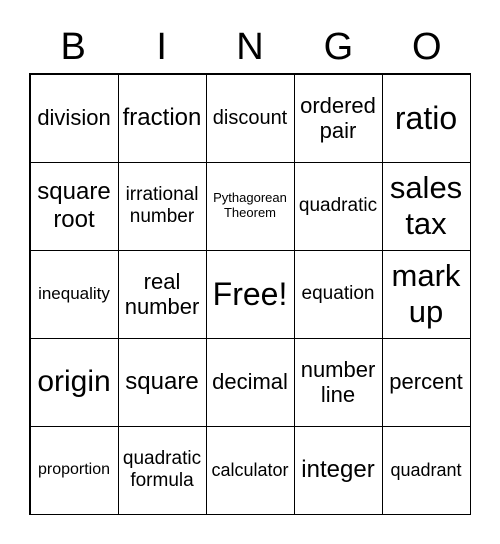 Image resolution: width=500 pixels, height=544 pixels. What do you see at coordinates (426, 118) in the screenshot?
I see `bingo-cell: ratio` at bounding box center [426, 118].